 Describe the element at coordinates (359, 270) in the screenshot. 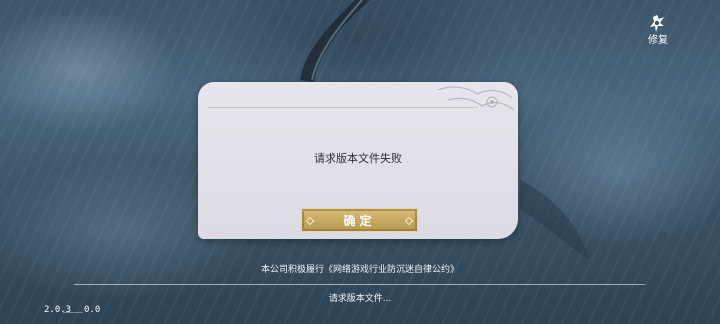

I see `anti-addiction-notice: 本公司积极履行《网络游戏行业防沉迷自律公约》` at that location.